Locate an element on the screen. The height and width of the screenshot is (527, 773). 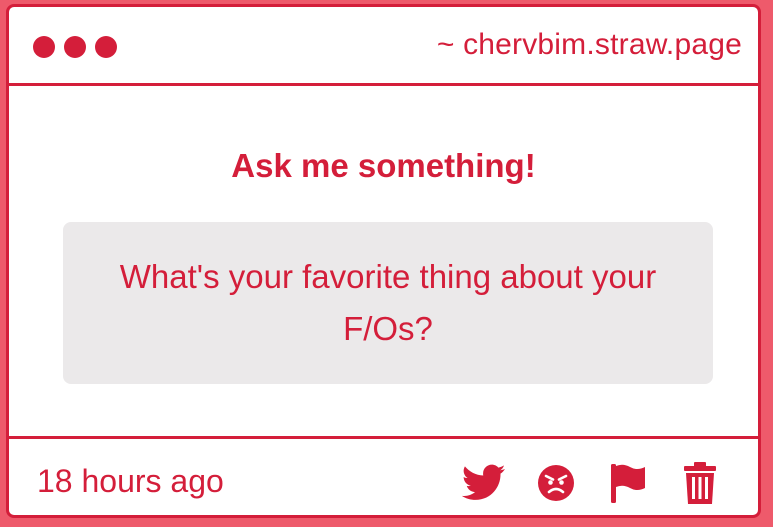
flag-icon is located at coordinates (628, 483).